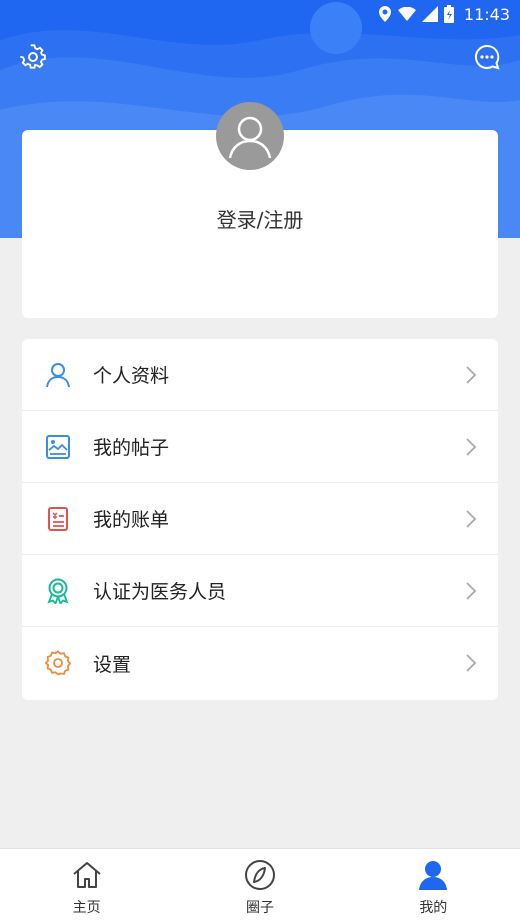 This screenshot has height=924, width=520. What do you see at coordinates (406, 14) in the screenshot?
I see `wifi-icon` at bounding box center [406, 14].